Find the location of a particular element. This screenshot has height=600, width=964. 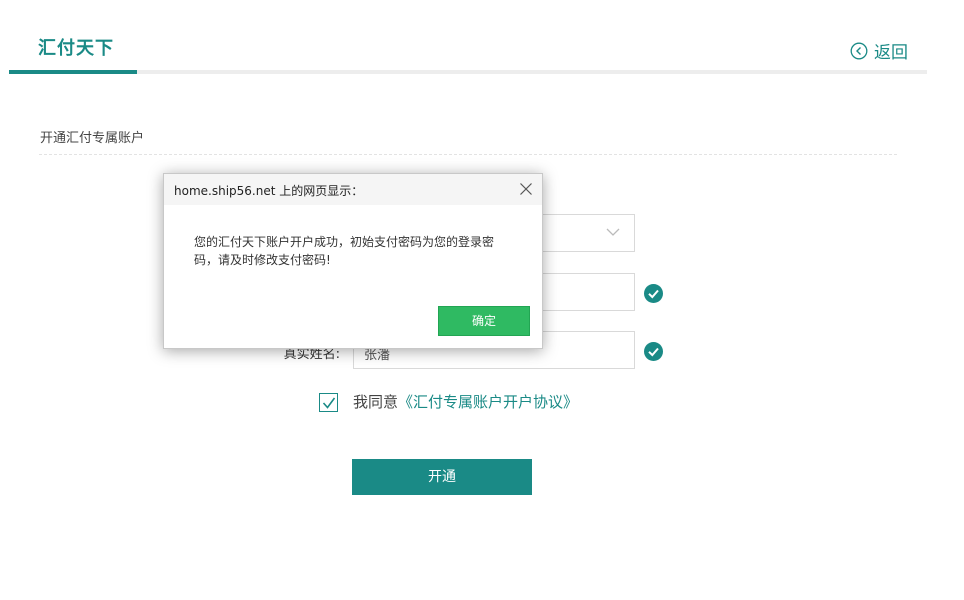

close-icon is located at coordinates (526, 189).